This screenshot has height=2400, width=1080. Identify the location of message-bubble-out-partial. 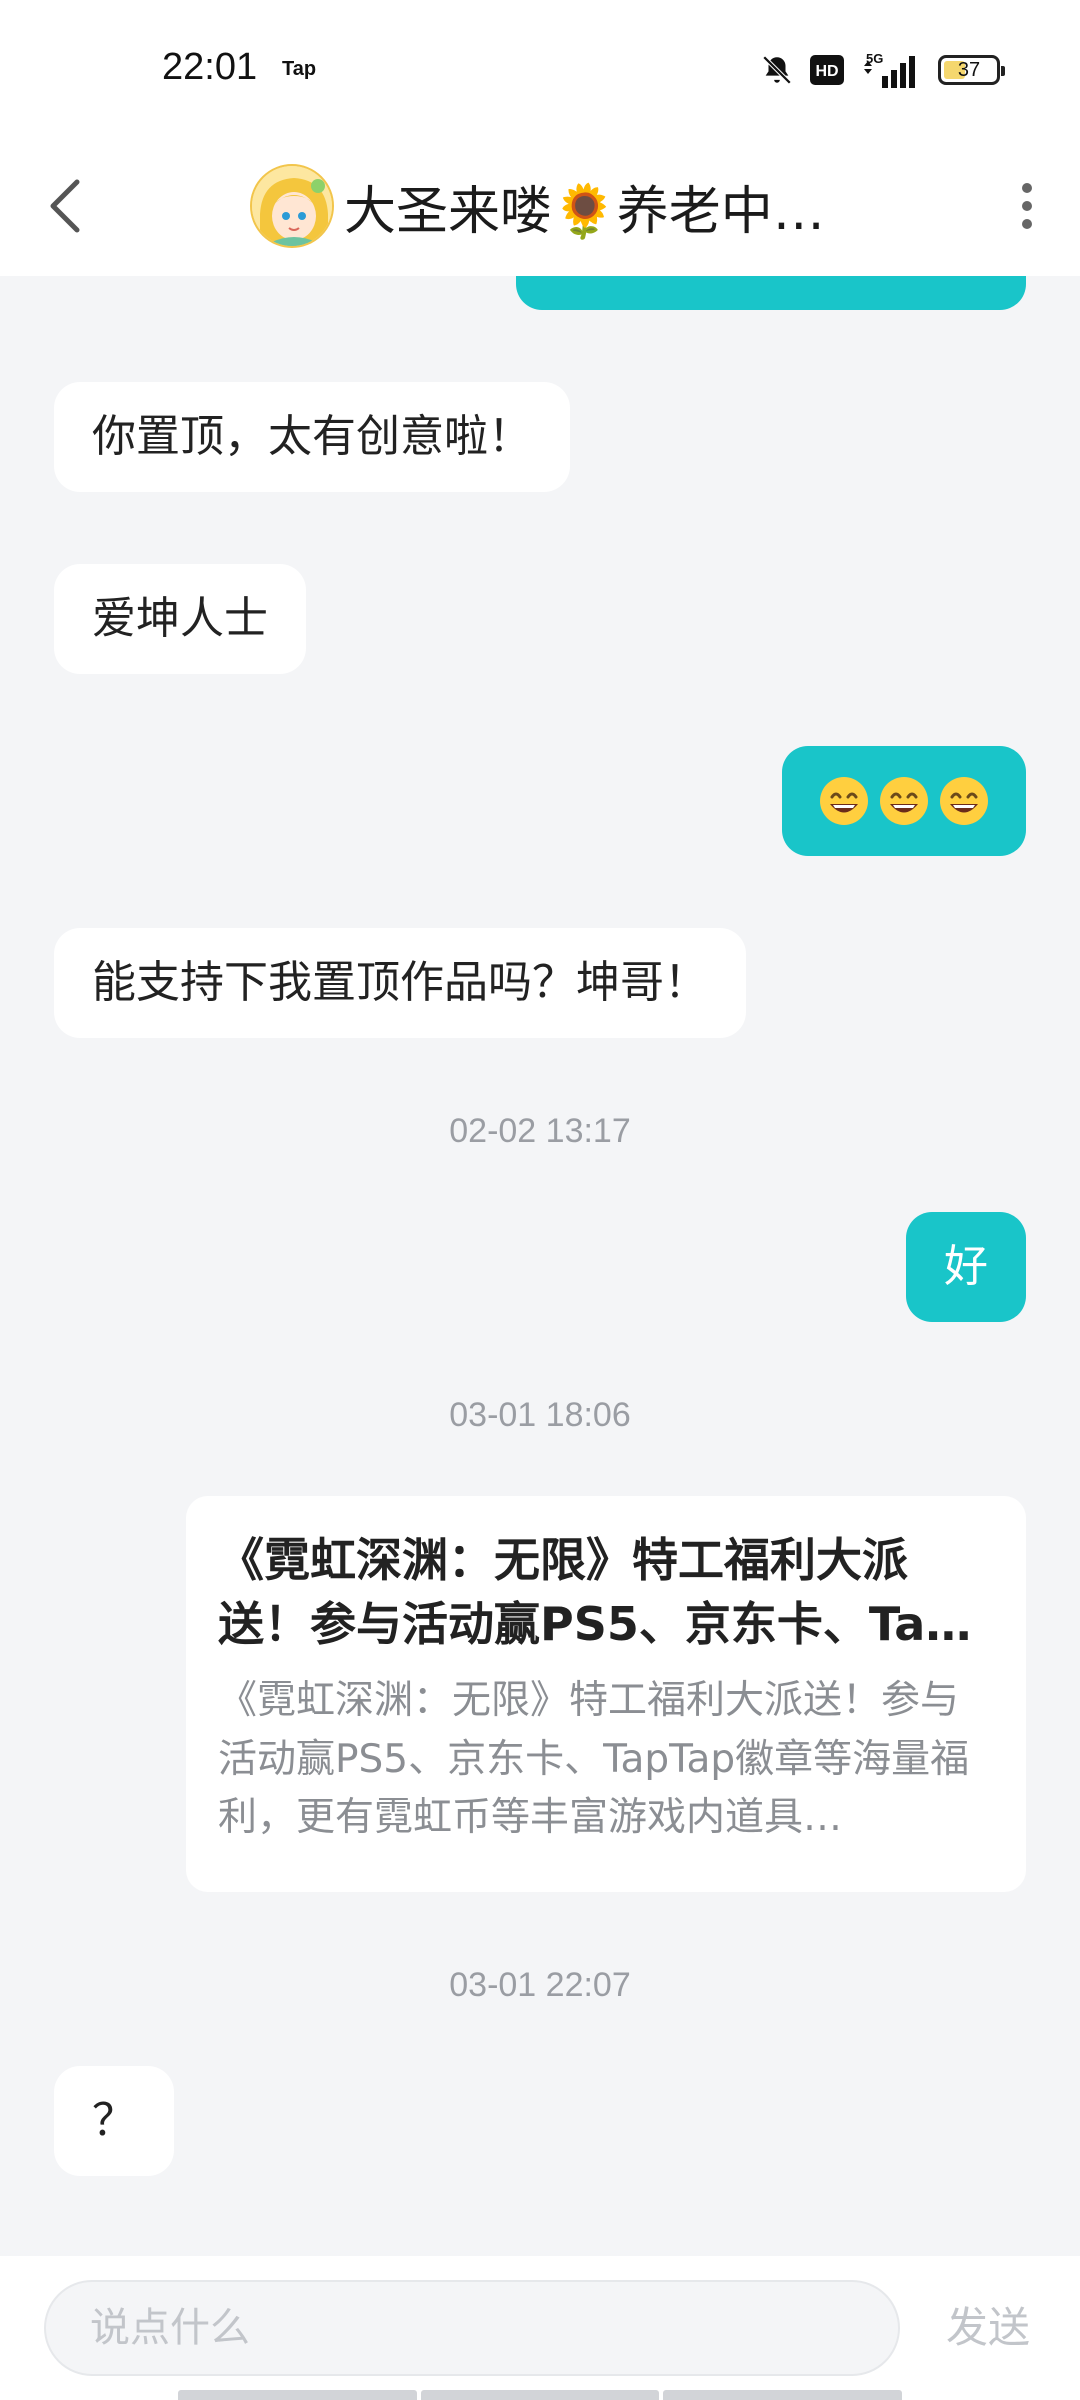
(771, 293).